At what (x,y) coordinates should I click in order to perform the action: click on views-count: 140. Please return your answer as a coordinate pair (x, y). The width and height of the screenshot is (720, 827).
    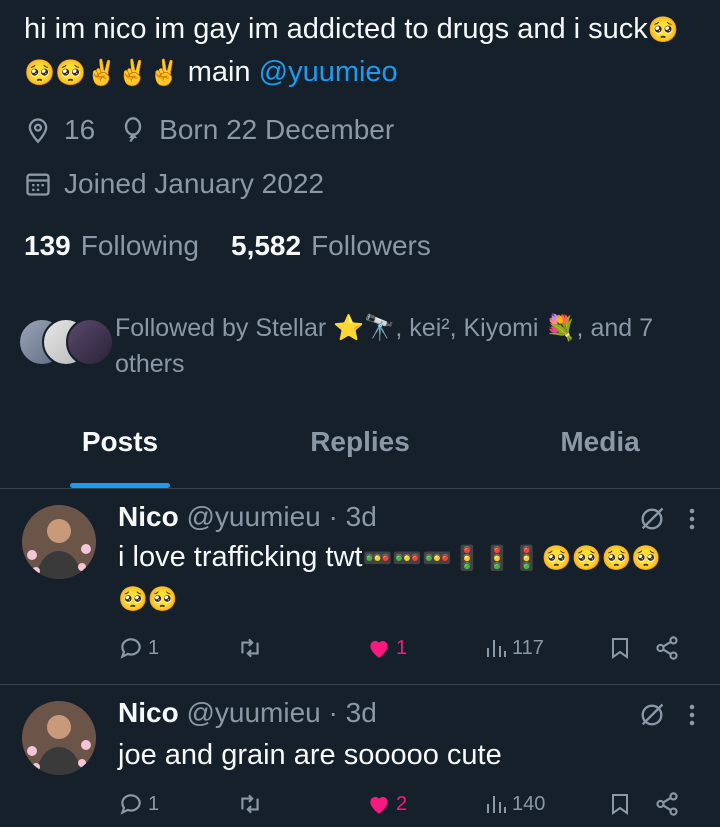
    Looking at the image, I should click on (529, 803).